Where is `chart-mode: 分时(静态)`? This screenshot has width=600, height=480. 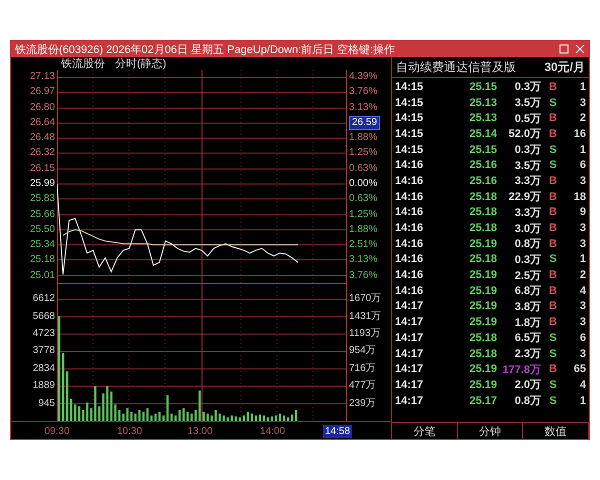 chart-mode: 分时(静态) is located at coordinates (140, 63).